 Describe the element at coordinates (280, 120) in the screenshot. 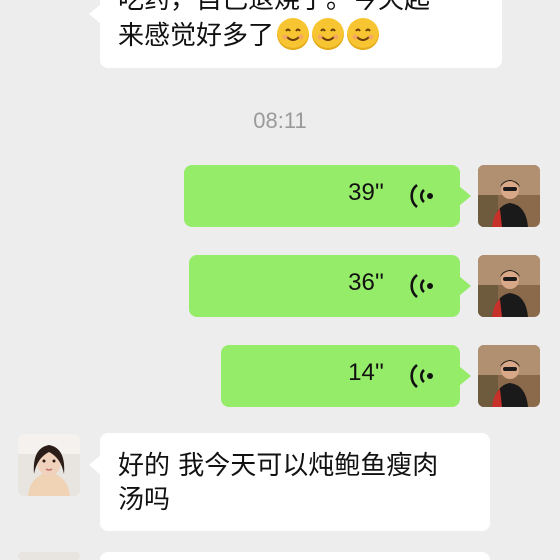

I see `timestamp: 08:11` at that location.